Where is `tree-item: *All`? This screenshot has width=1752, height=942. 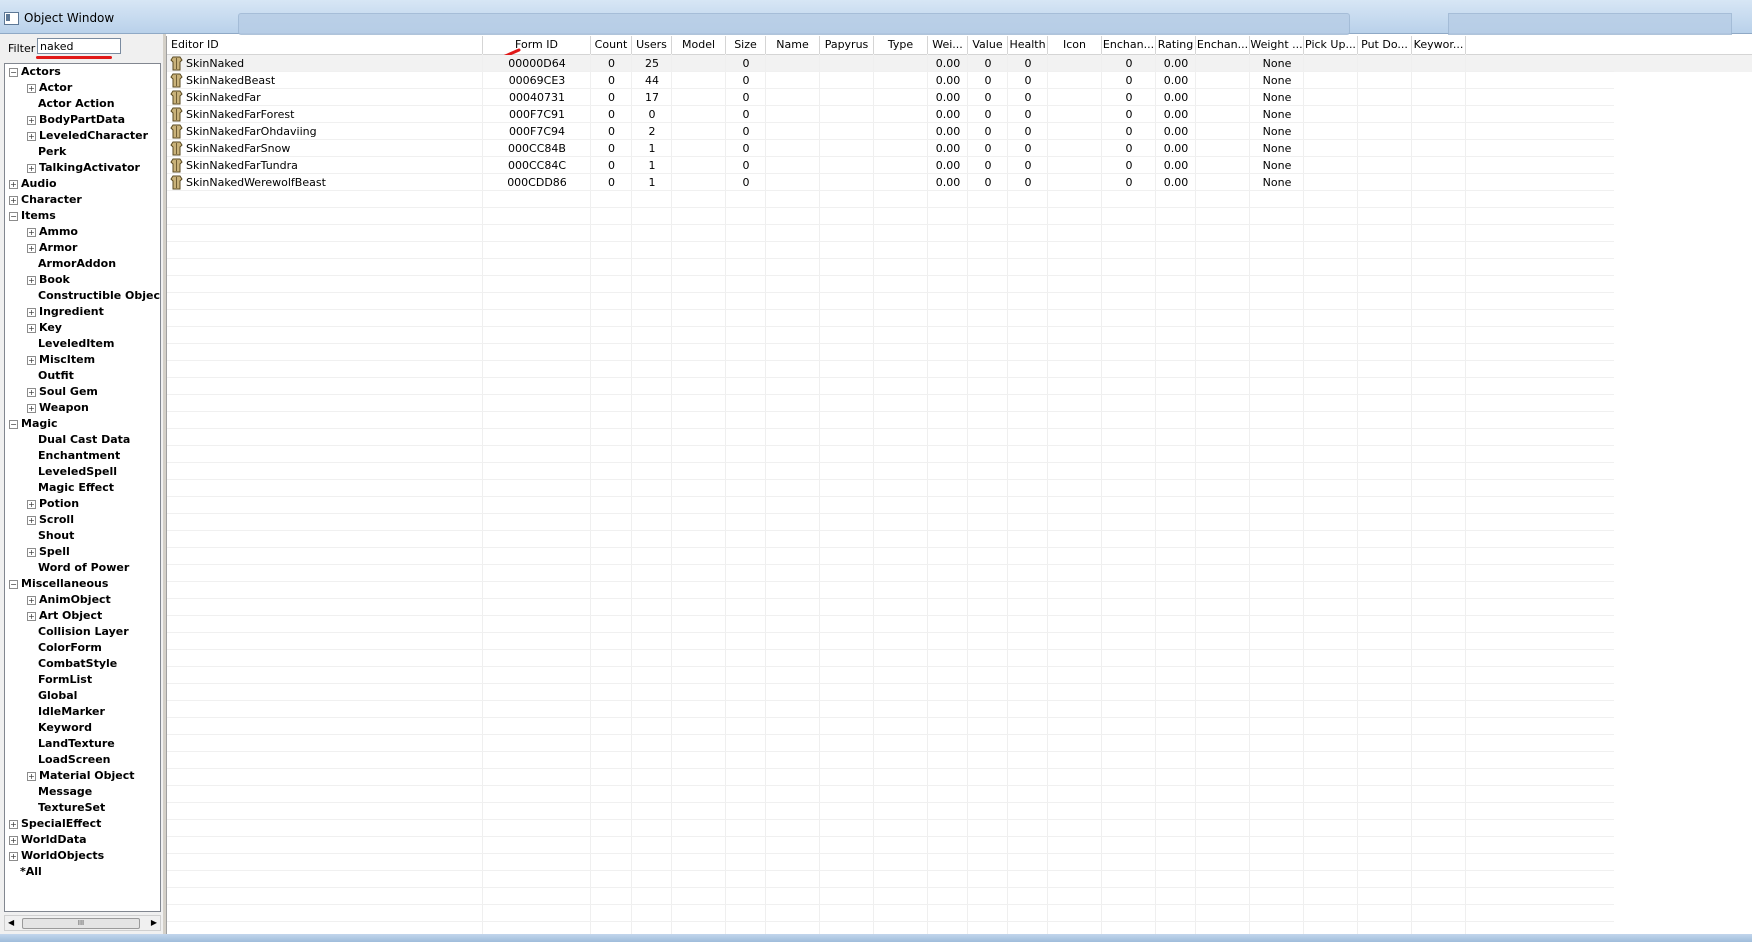 tree-item: *All is located at coordinates (25, 872).